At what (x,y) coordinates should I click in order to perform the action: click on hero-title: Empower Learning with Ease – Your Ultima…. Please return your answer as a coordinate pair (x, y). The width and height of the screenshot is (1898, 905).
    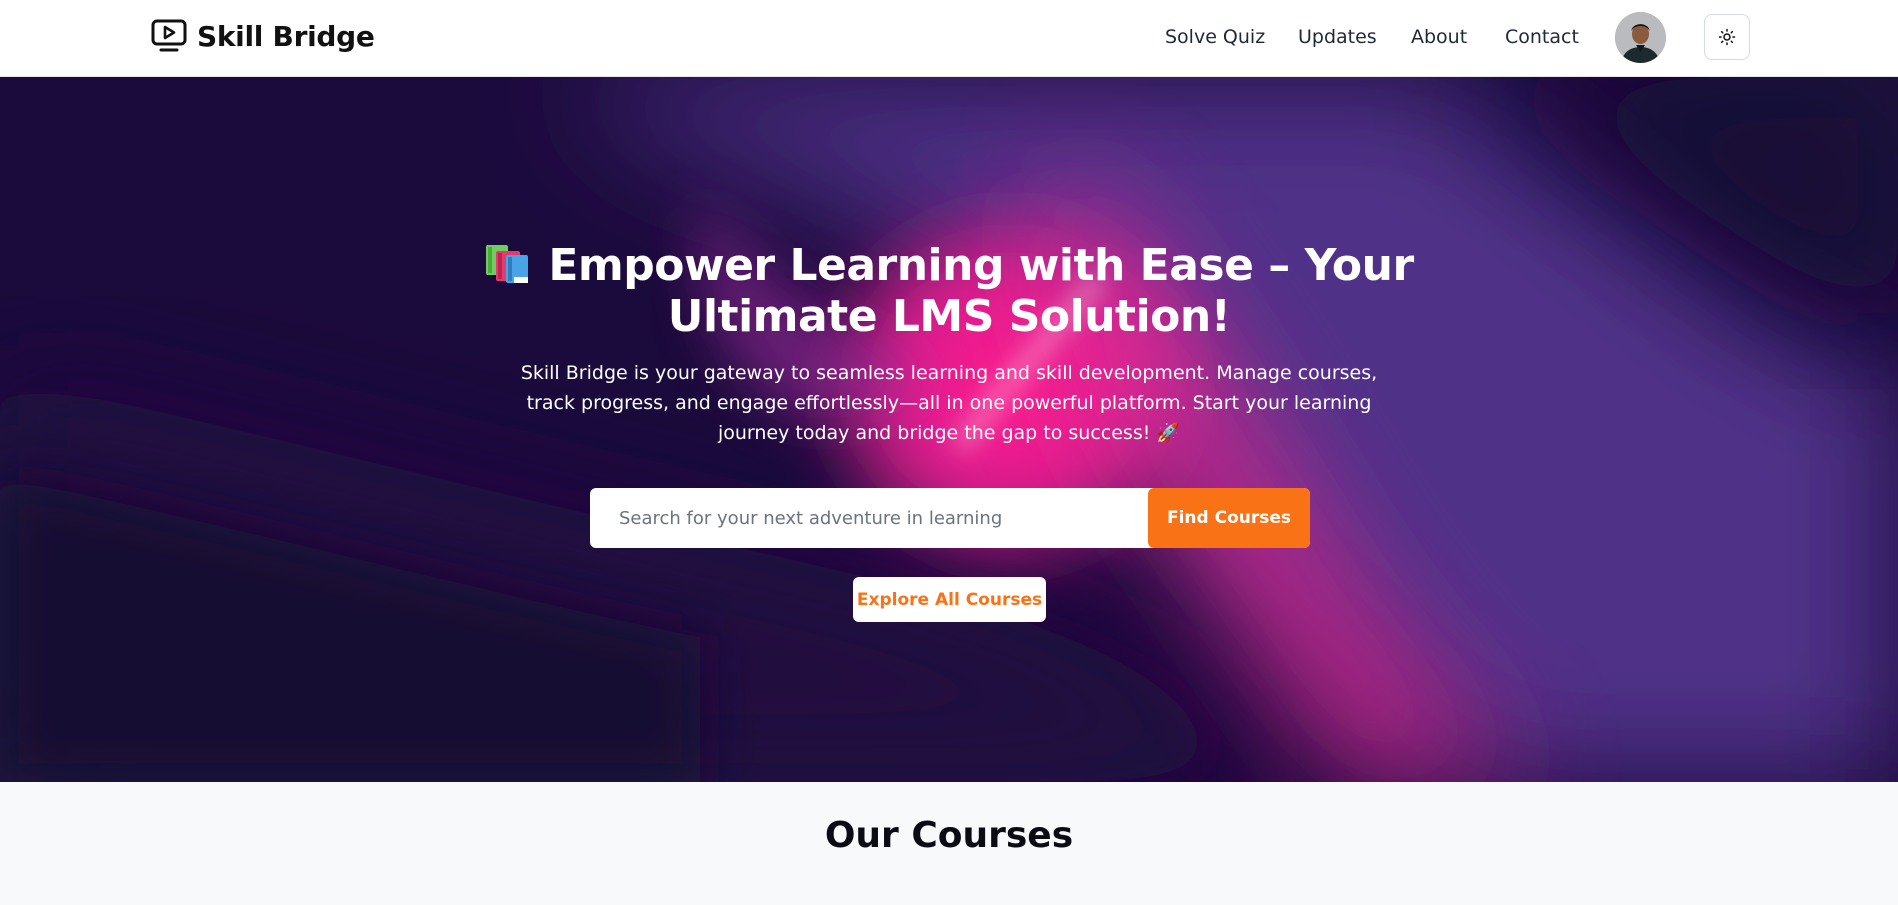
    Looking at the image, I should click on (949, 291).